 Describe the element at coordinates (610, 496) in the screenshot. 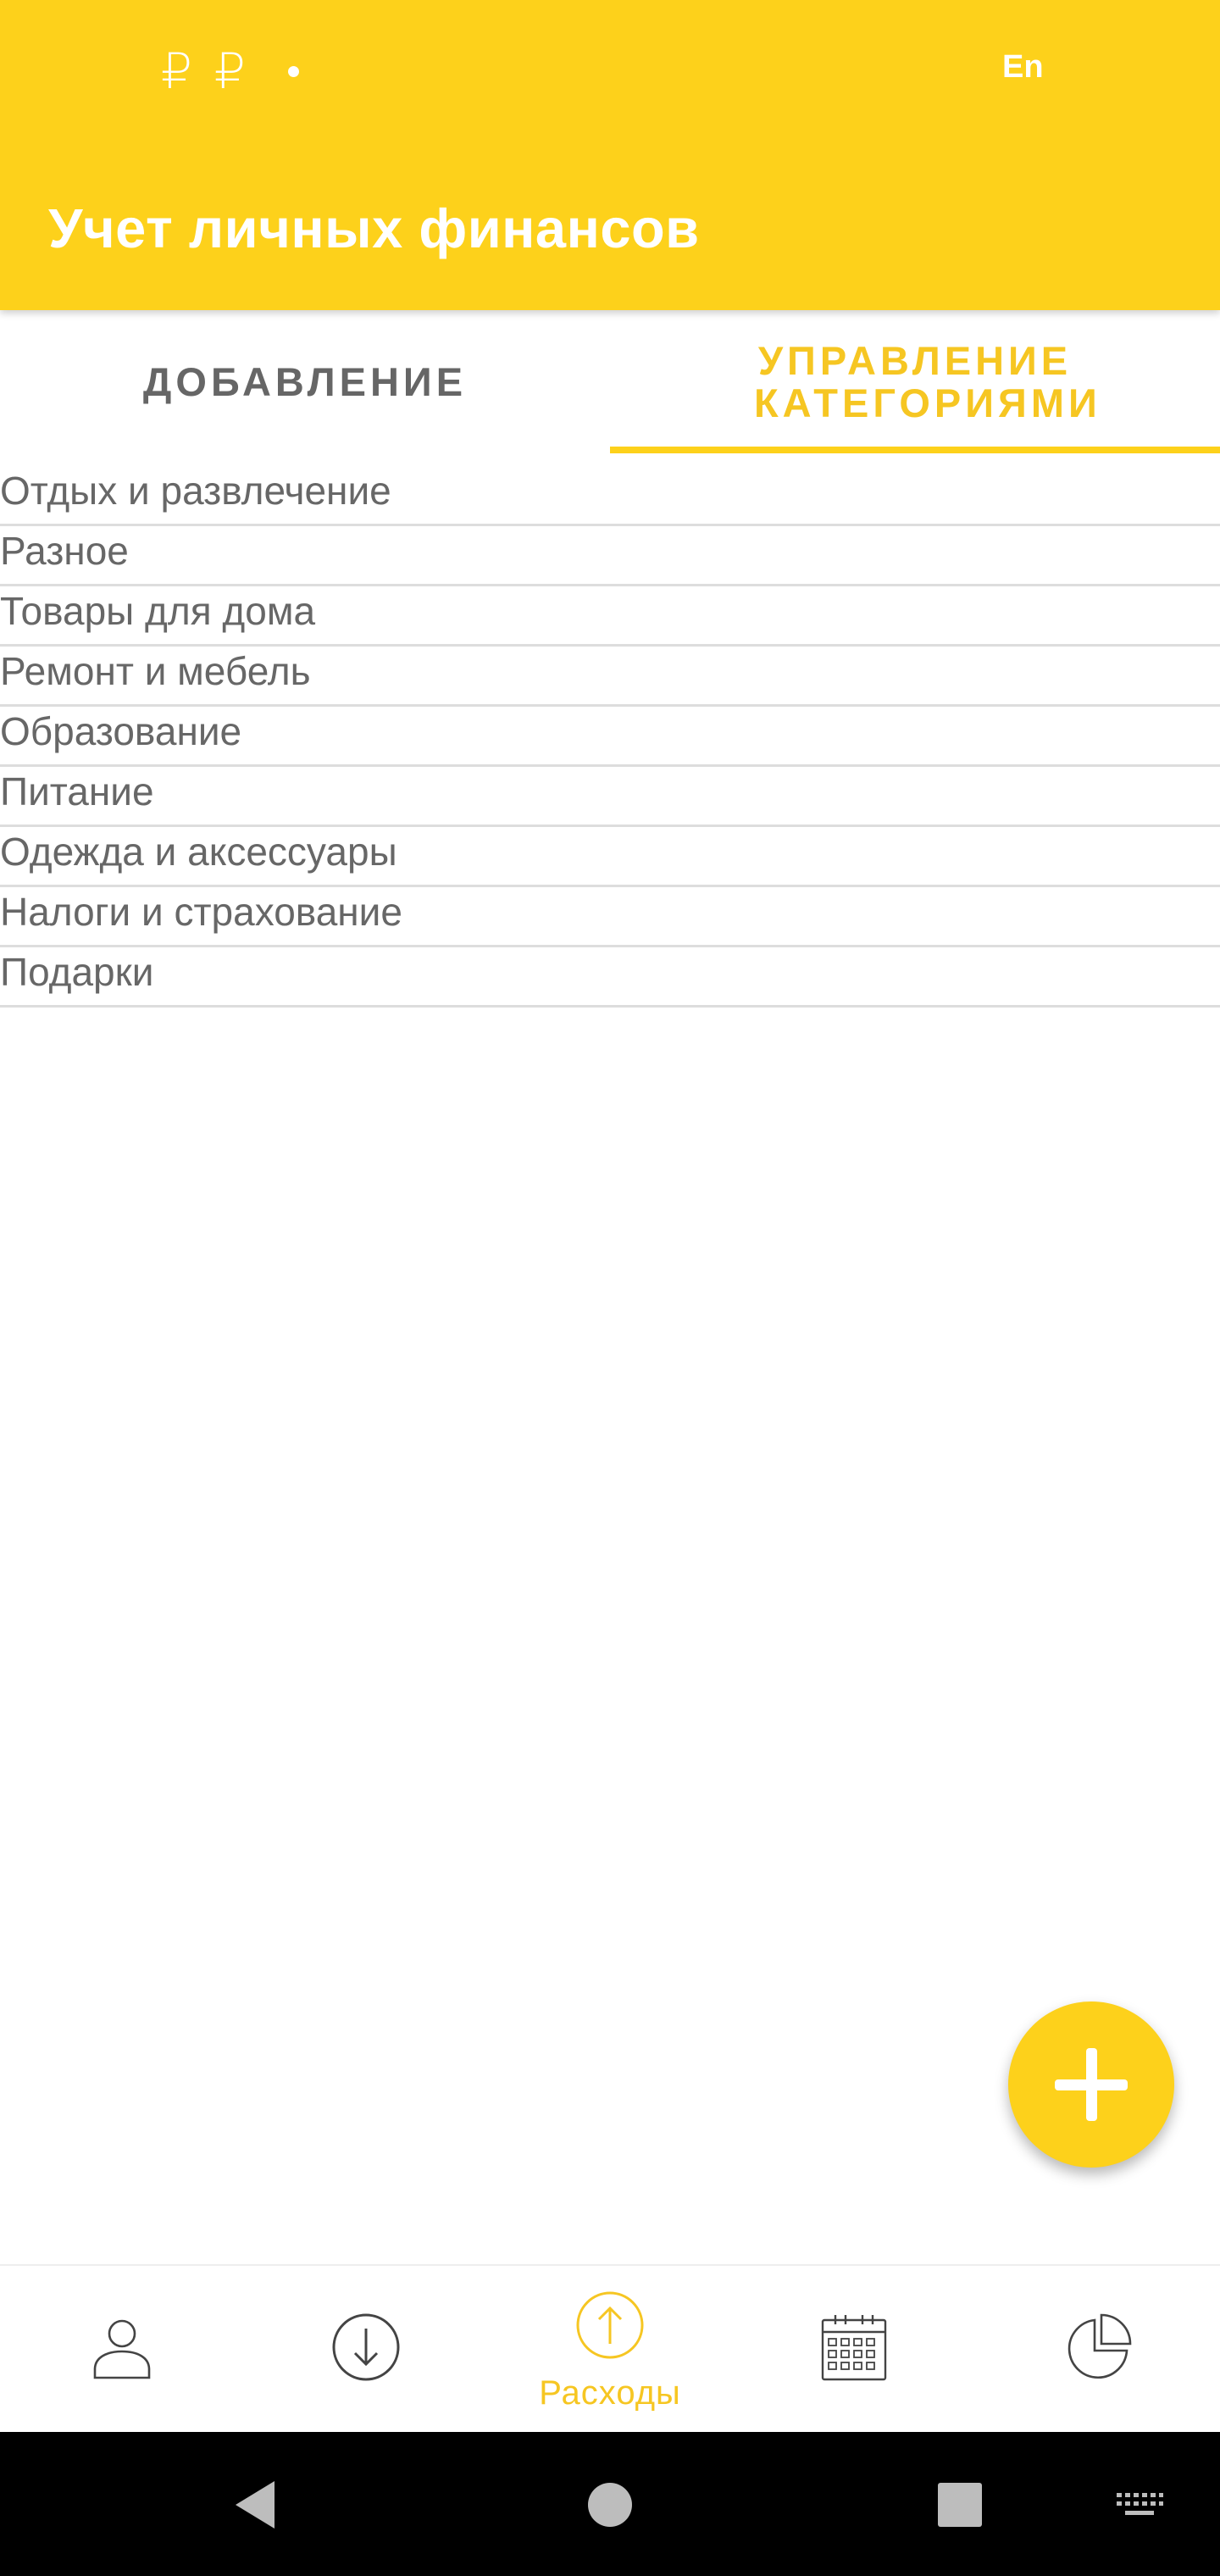

I see `category-item: Отдых и развлечение` at that location.